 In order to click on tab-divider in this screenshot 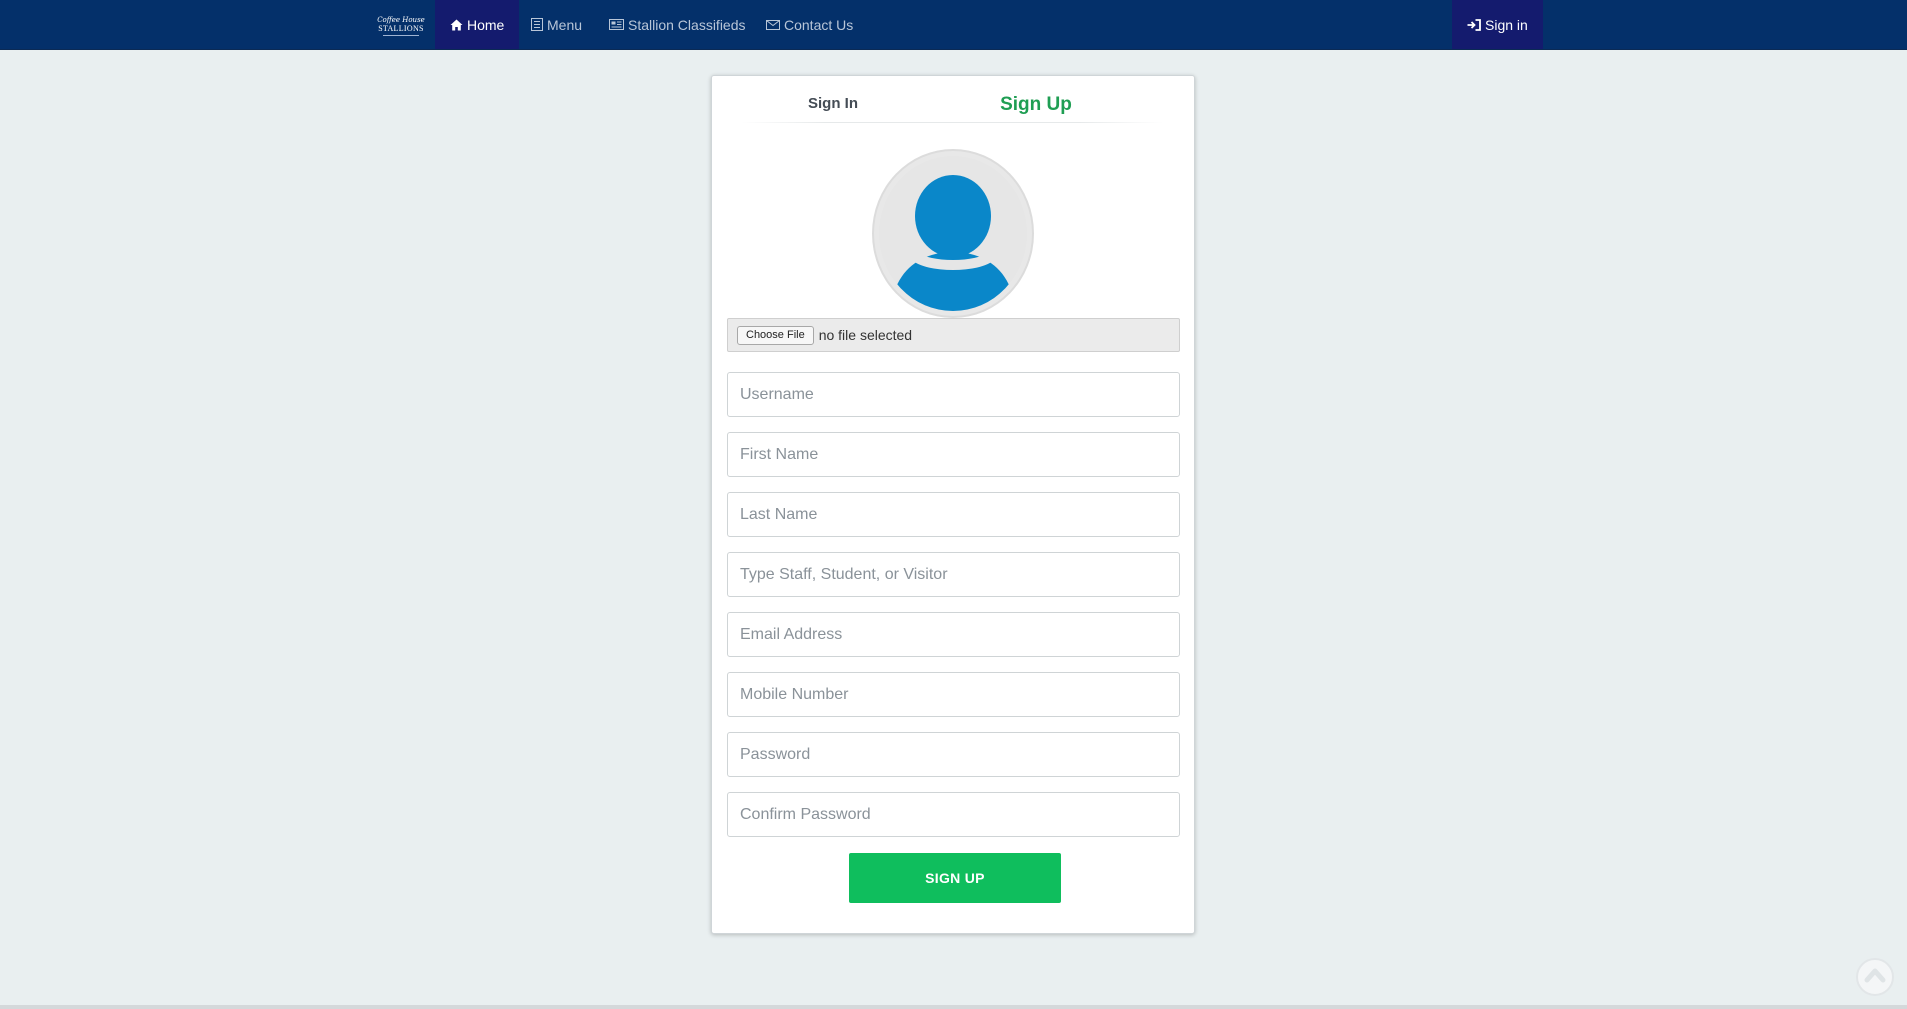, I will do `click(952, 122)`.